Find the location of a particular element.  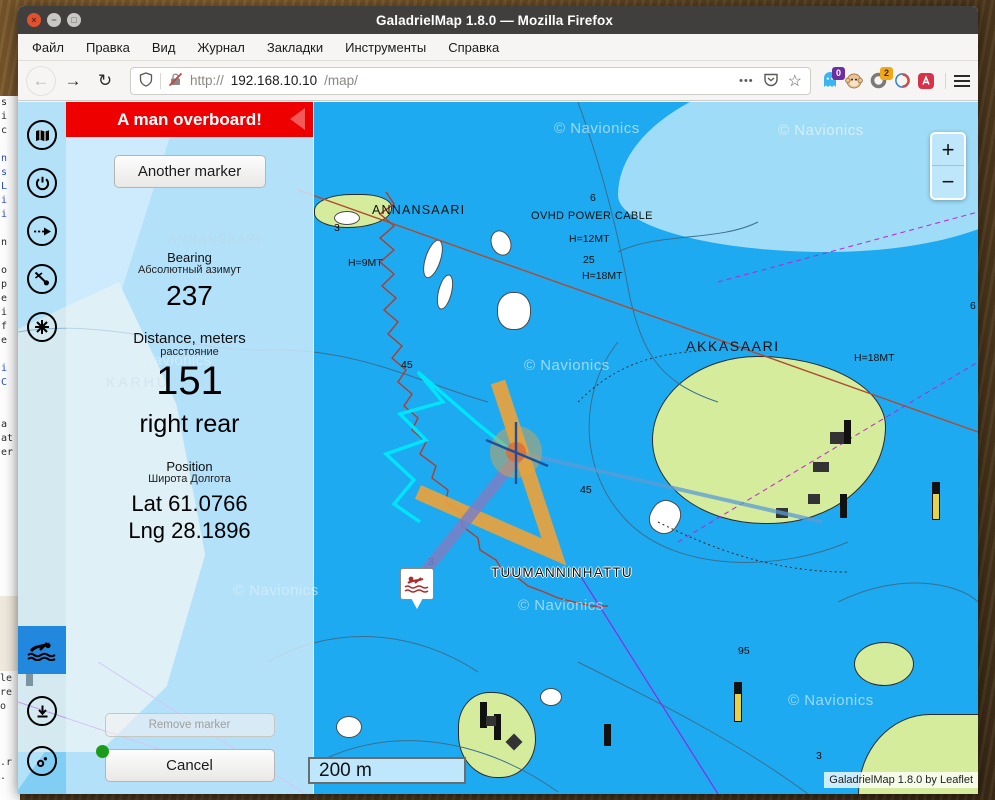

menu-item-history: Журнал is located at coordinates (220, 47).